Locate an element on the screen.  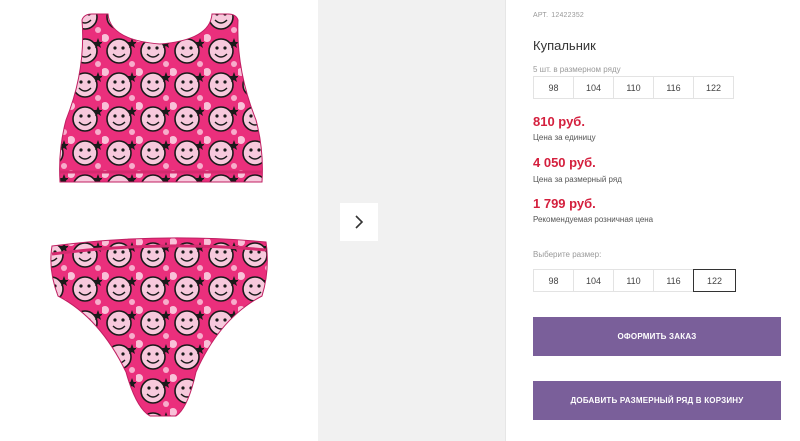
size-row-item: 110 is located at coordinates (633, 87).